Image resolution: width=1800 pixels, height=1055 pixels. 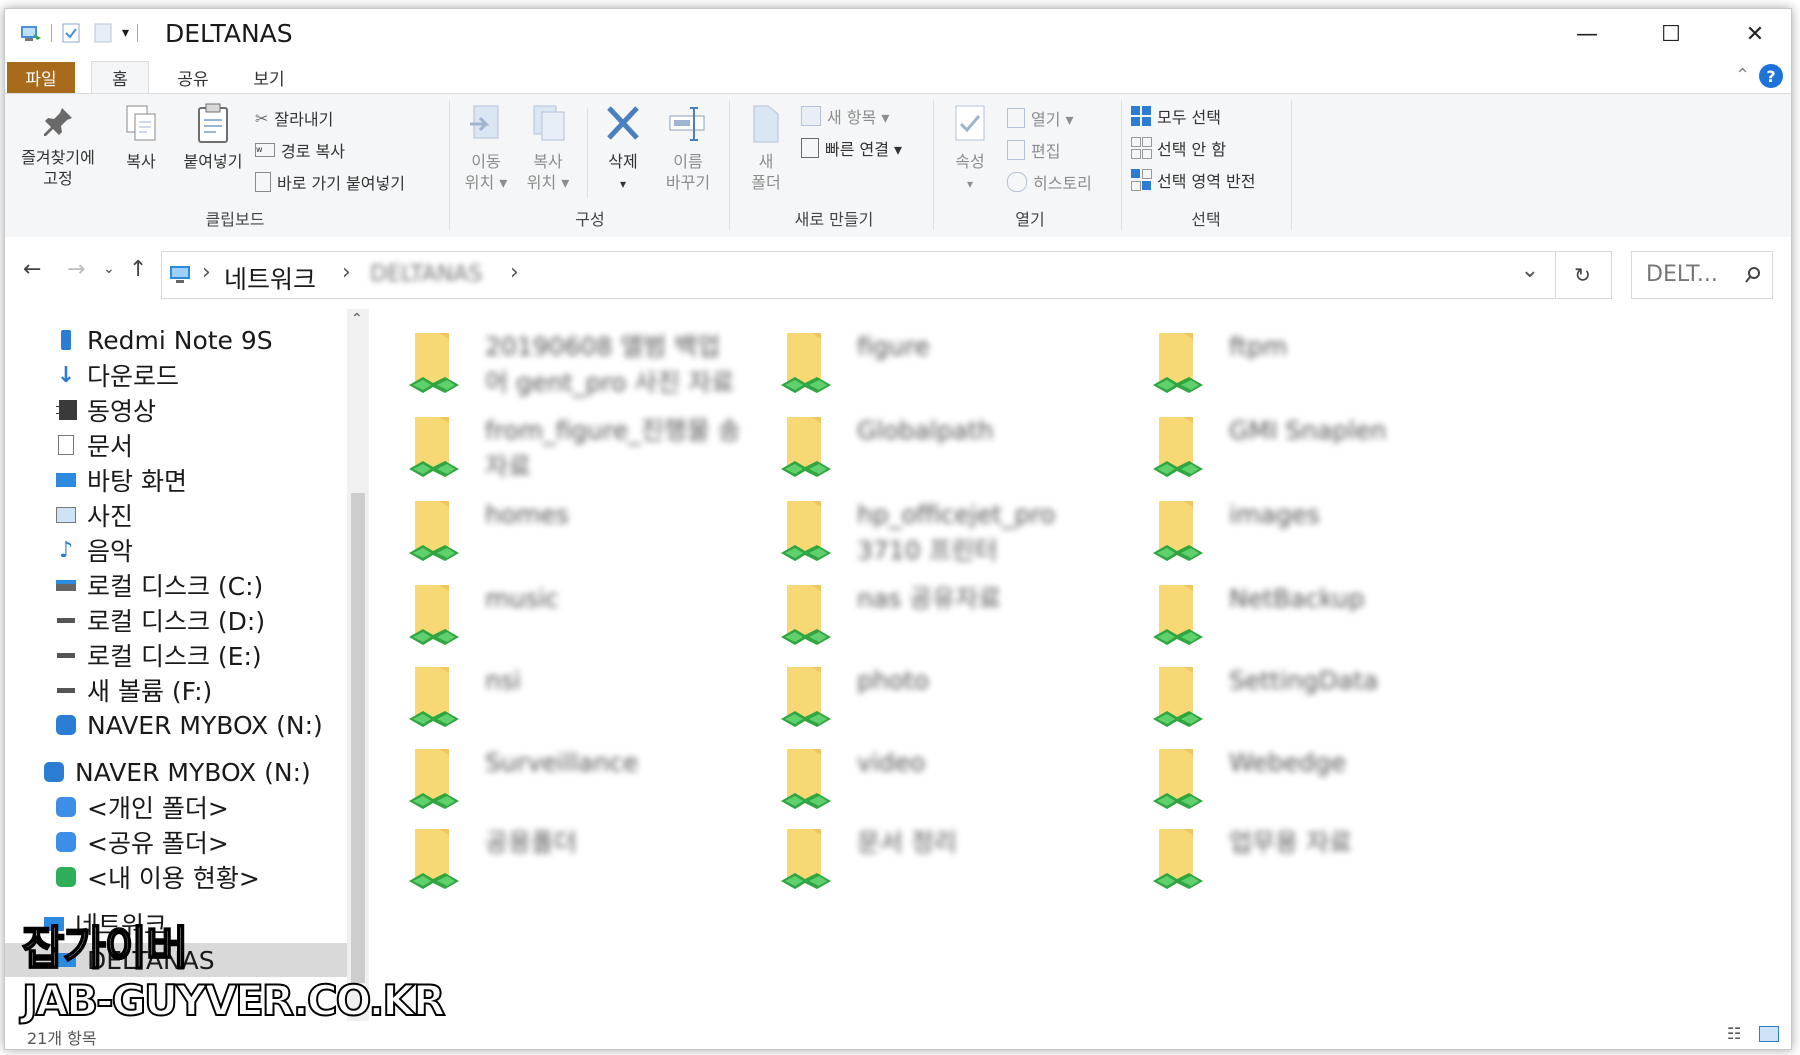 What do you see at coordinates (66, 725) in the screenshot?
I see `mybox-icon` at bounding box center [66, 725].